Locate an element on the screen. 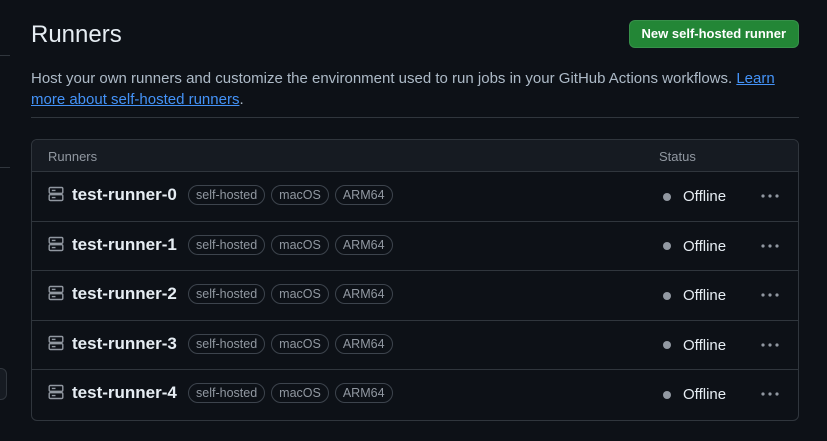 The height and width of the screenshot is (441, 827). runner-name-link: test-runner-1 is located at coordinates (124, 245).